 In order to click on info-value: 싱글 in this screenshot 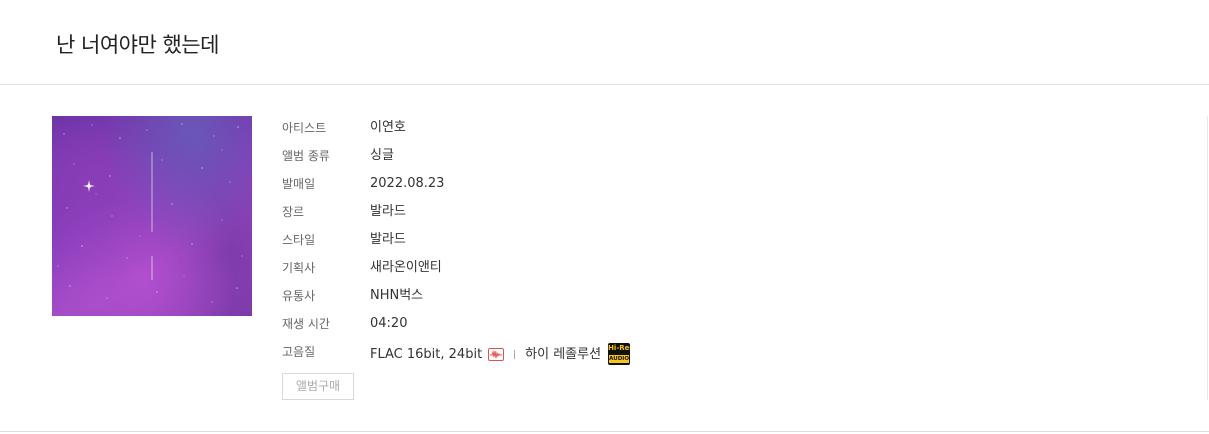, I will do `click(382, 155)`.